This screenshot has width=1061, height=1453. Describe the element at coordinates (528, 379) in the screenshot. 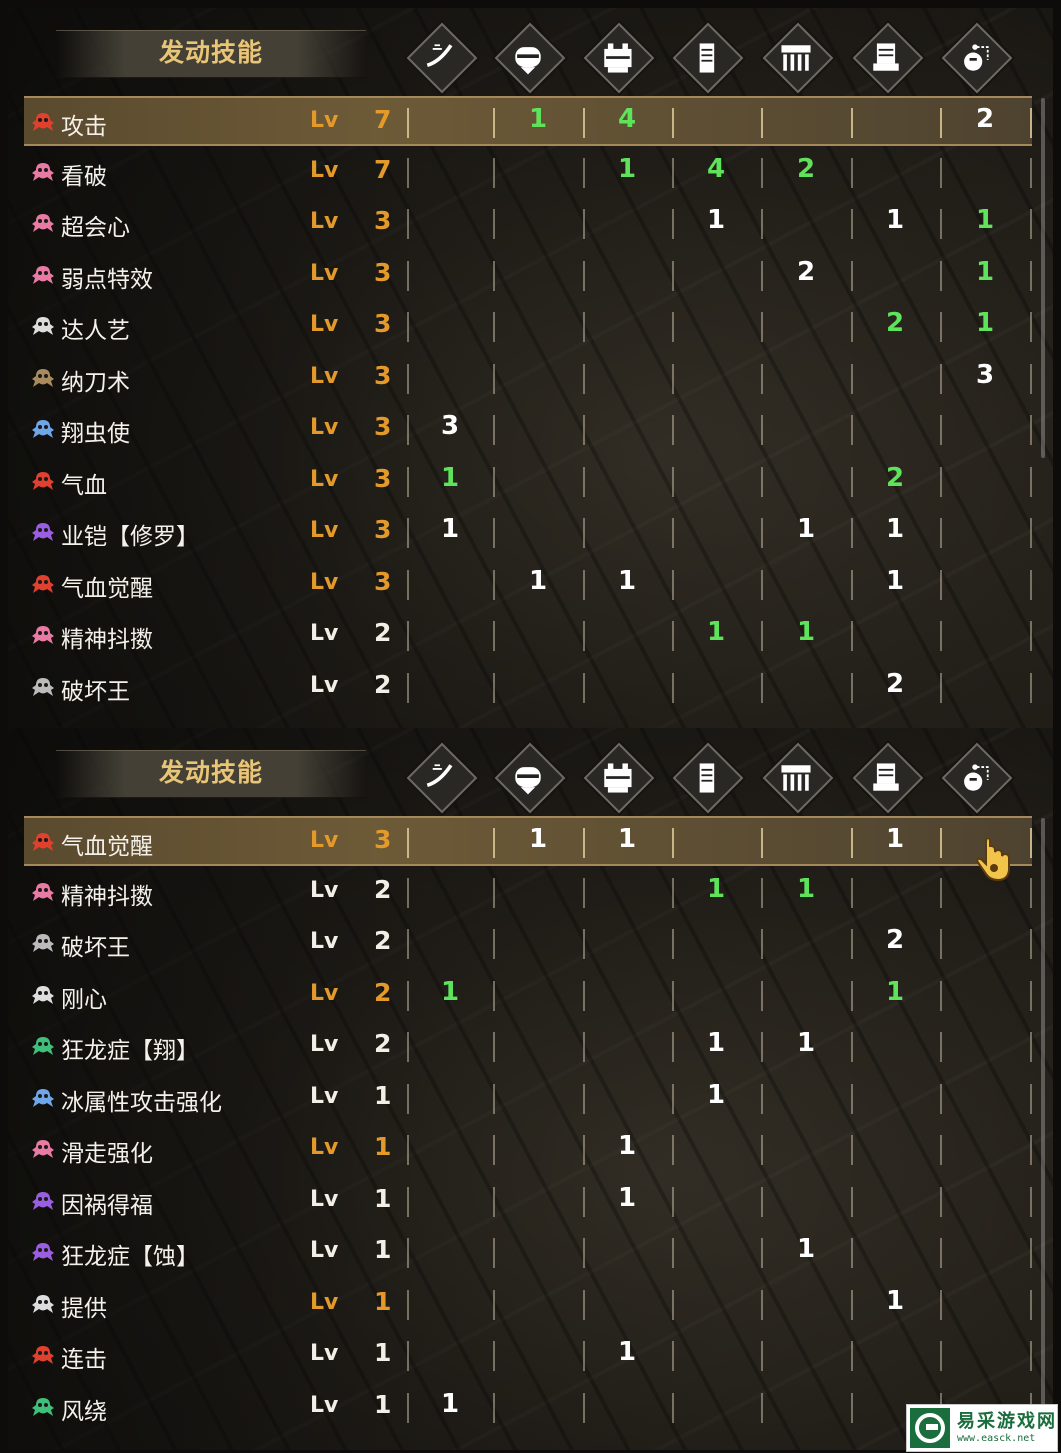

I see `skill-row: 纳刀术 Lv 3 3` at that location.